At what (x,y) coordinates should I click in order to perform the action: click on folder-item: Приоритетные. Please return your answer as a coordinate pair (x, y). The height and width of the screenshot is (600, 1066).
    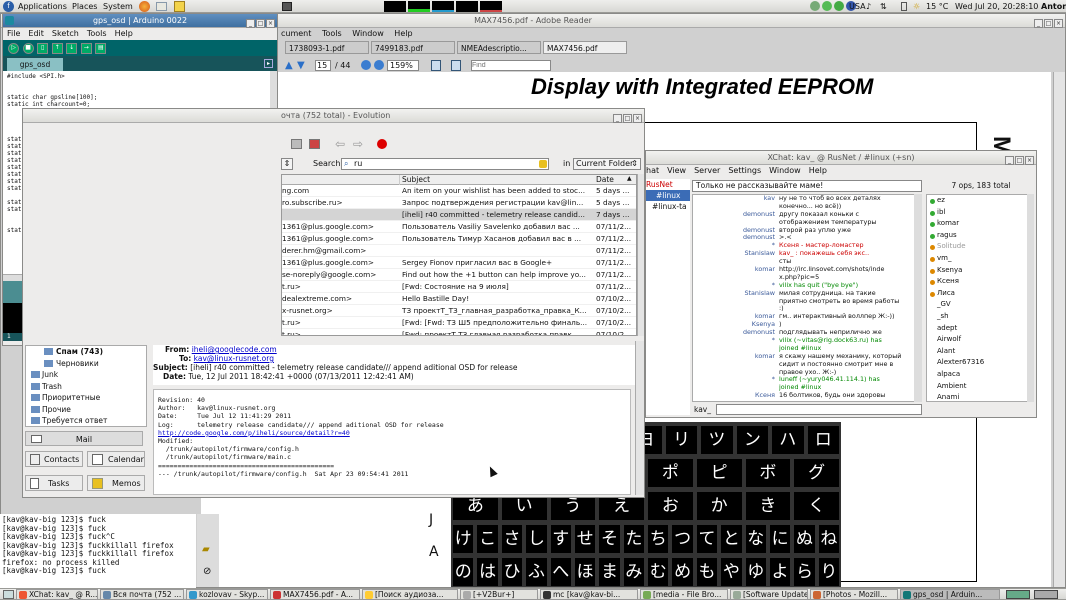
    Looking at the image, I should click on (86, 398).